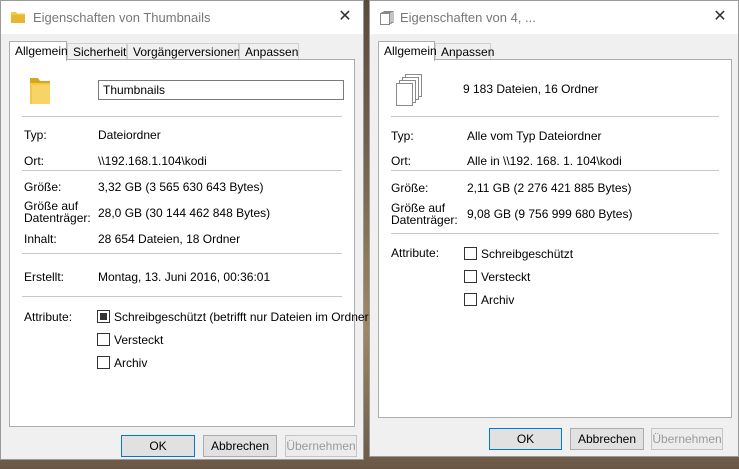 The image size is (739, 469). I want to click on selection-summary: 9 183 Dateien, 16 Ordner, so click(531, 89).